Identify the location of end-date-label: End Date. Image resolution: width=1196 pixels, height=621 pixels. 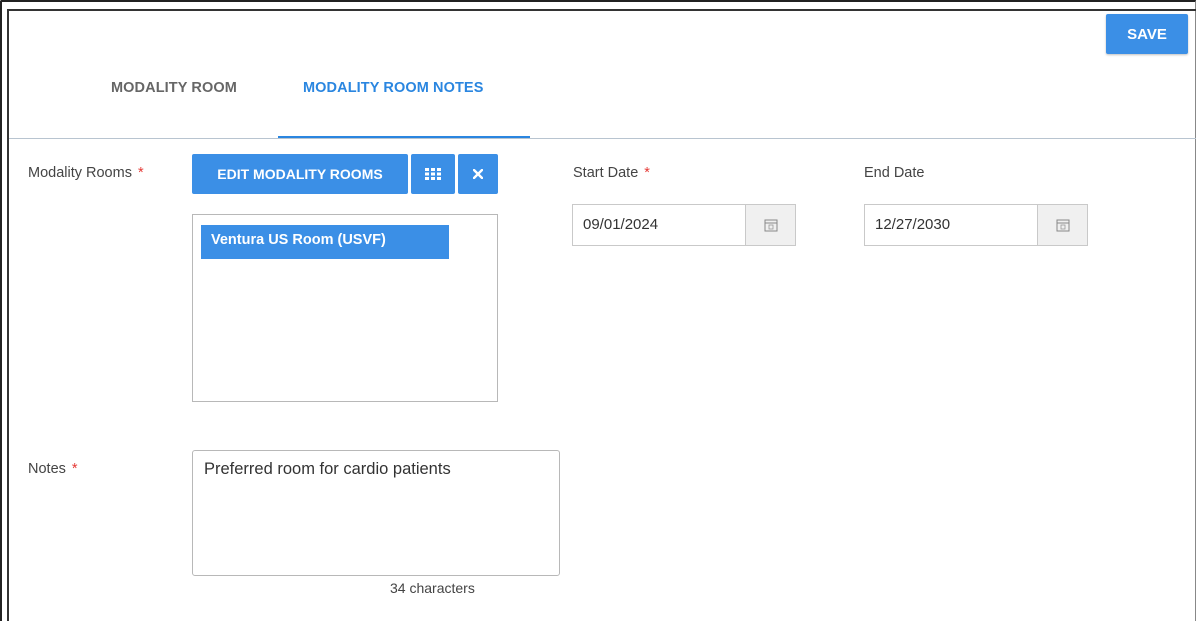
(894, 173).